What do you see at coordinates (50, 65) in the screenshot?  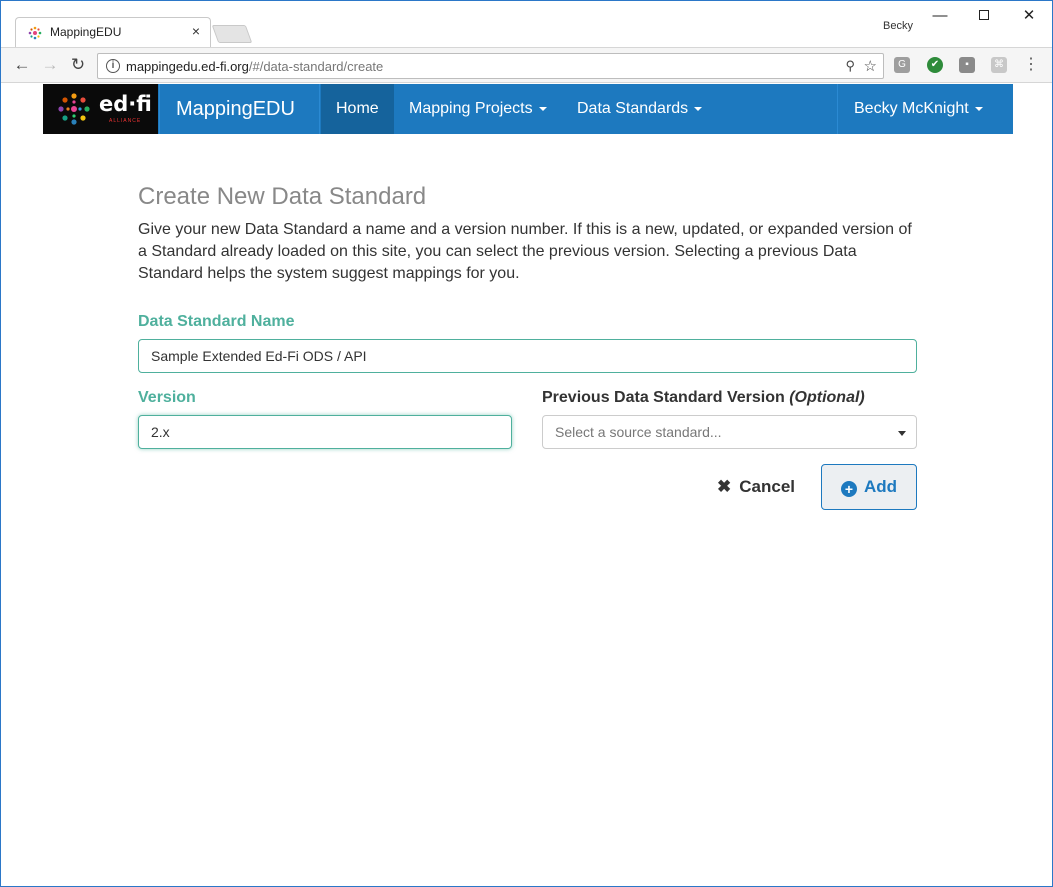 I see `forward-arrow-icon: →` at bounding box center [50, 65].